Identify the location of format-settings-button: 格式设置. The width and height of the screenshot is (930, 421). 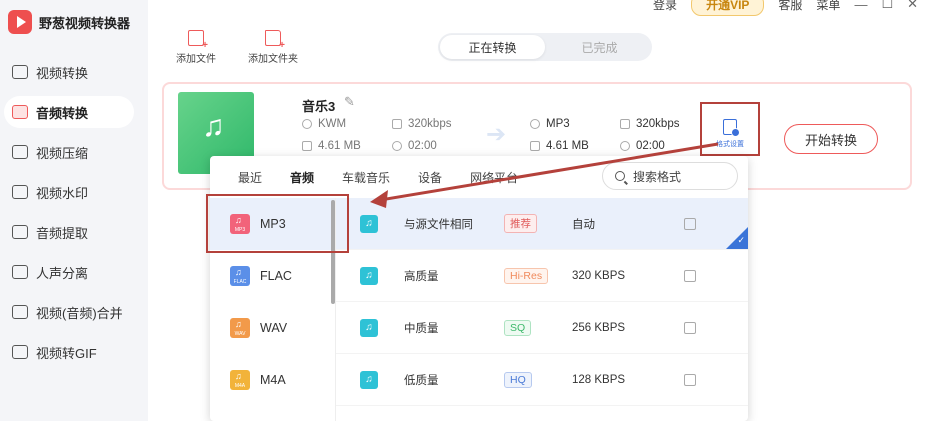
(730, 129).